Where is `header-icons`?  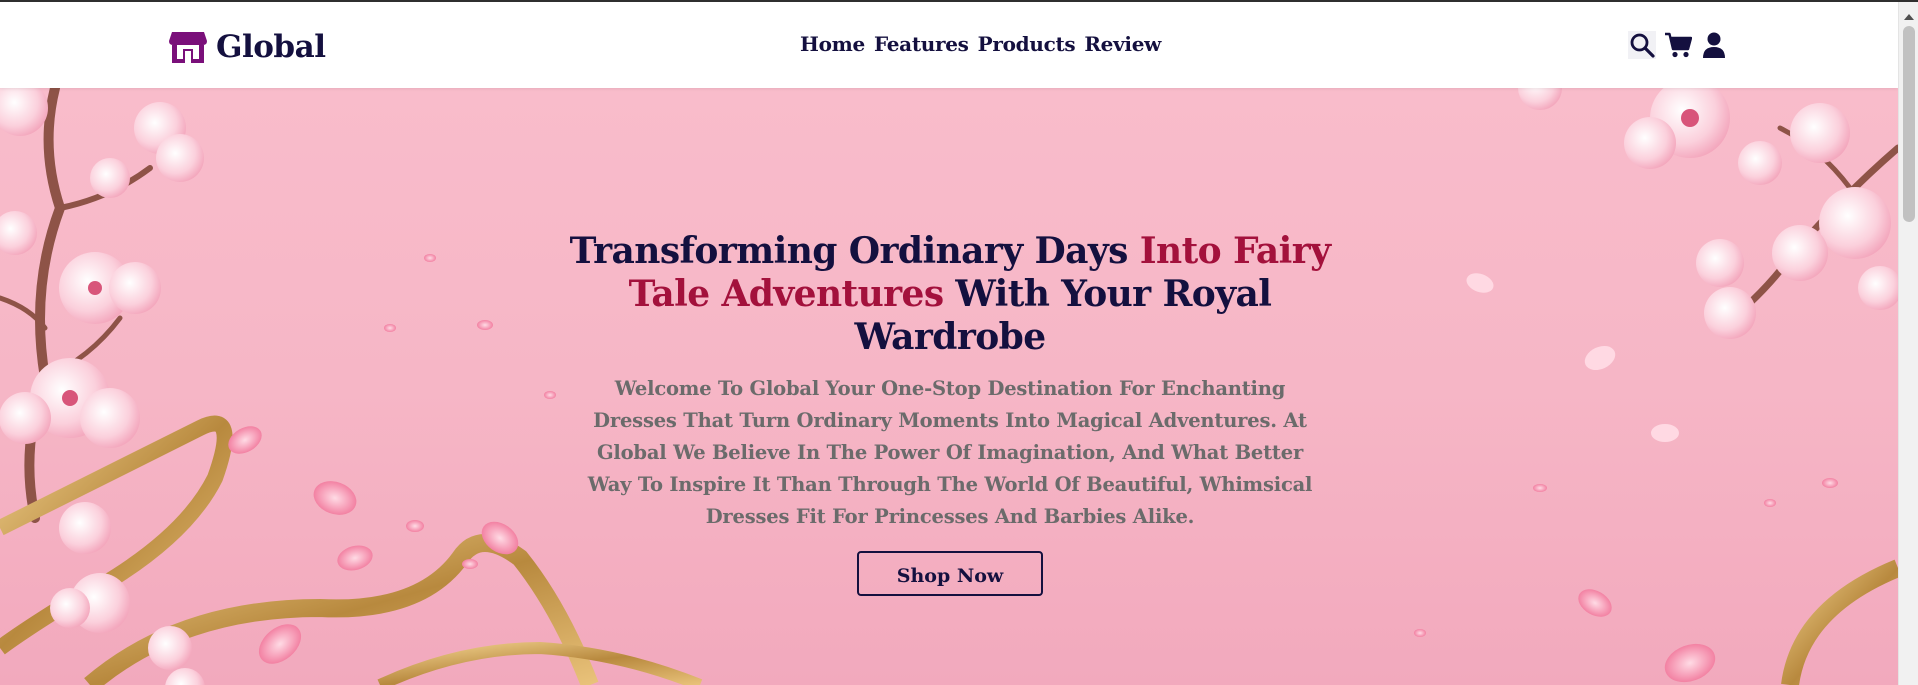 header-icons is located at coordinates (1678, 45).